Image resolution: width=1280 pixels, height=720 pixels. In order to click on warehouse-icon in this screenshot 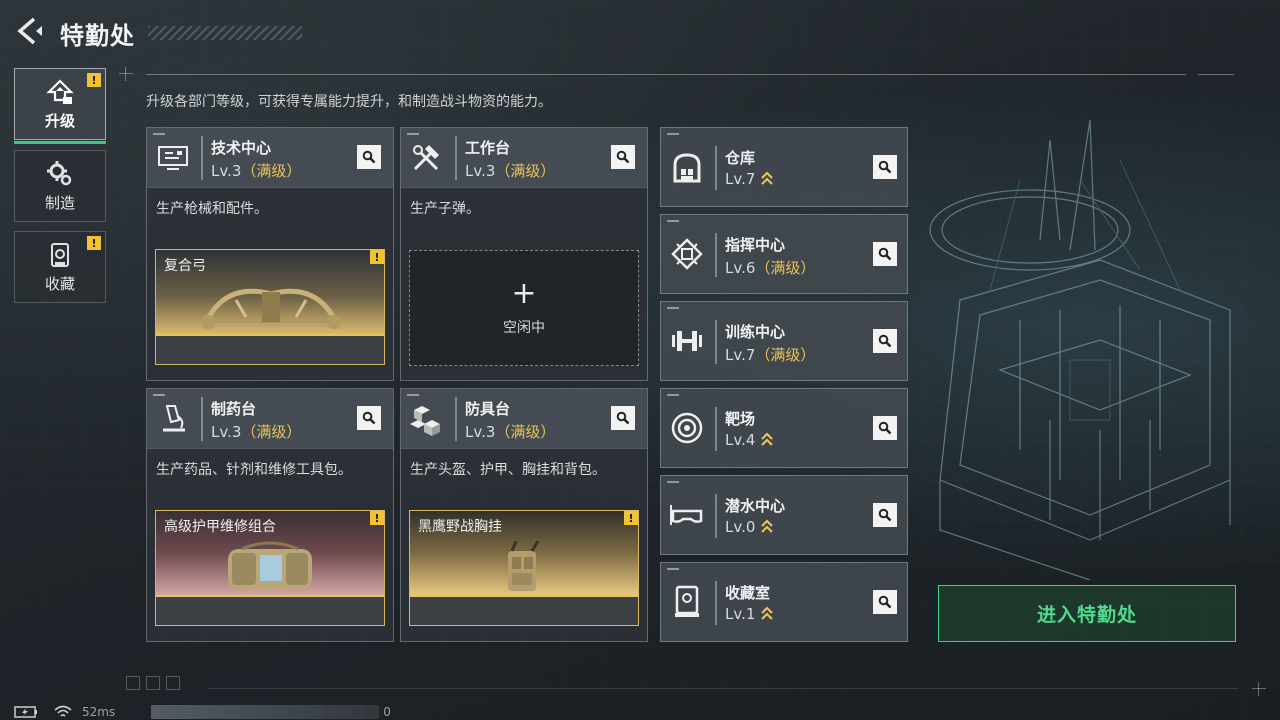, I will do `click(687, 168)`.